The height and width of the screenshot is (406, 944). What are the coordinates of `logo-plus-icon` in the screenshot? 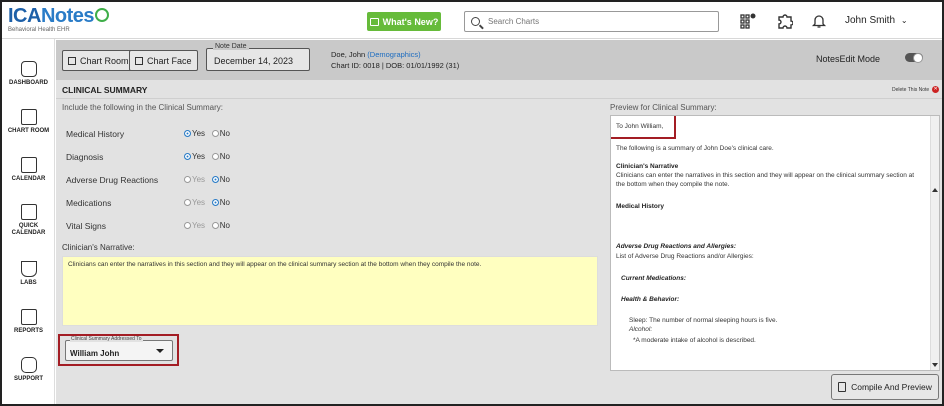 It's located at (102, 15).